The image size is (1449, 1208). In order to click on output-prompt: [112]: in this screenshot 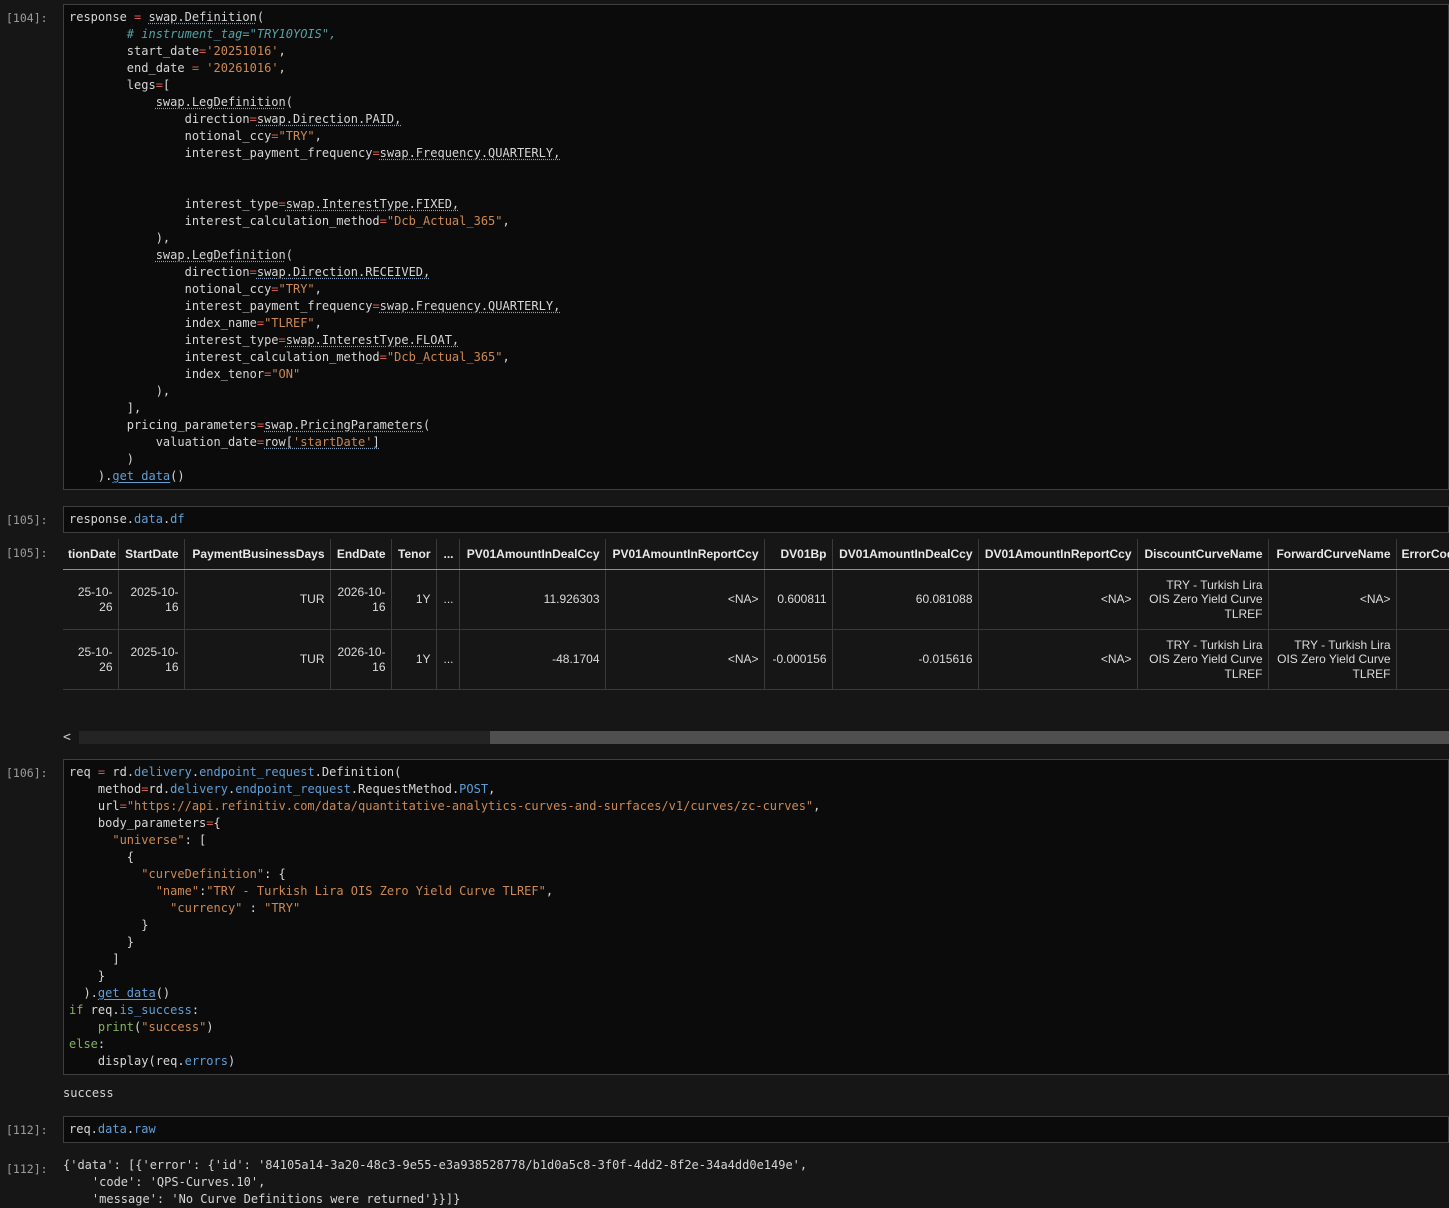, I will do `click(27, 1169)`.